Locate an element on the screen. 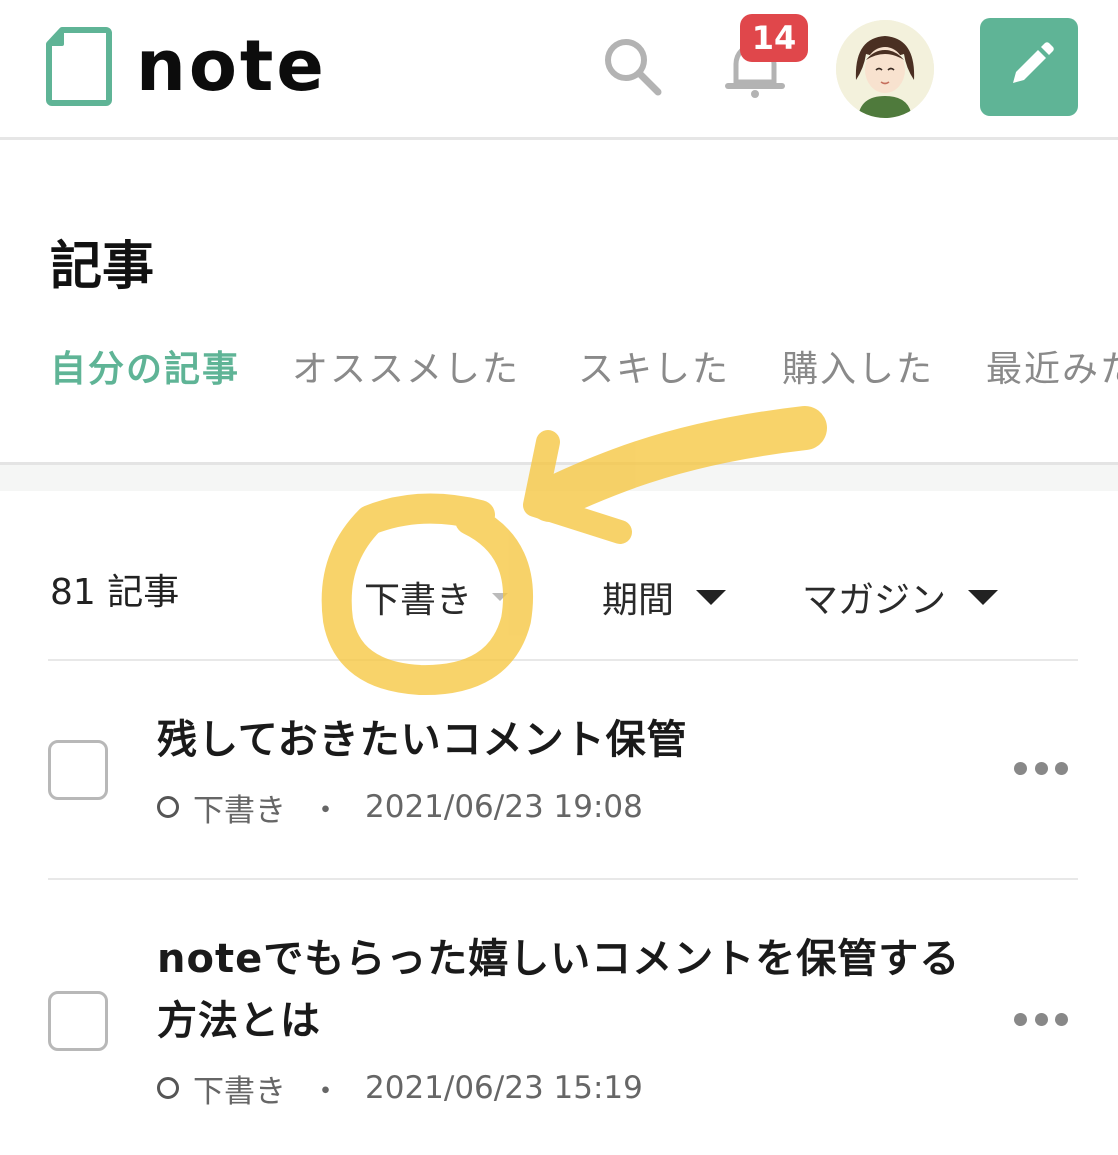 The width and height of the screenshot is (1118, 1155). top-header: note 14 is located at coordinates (559, 70).